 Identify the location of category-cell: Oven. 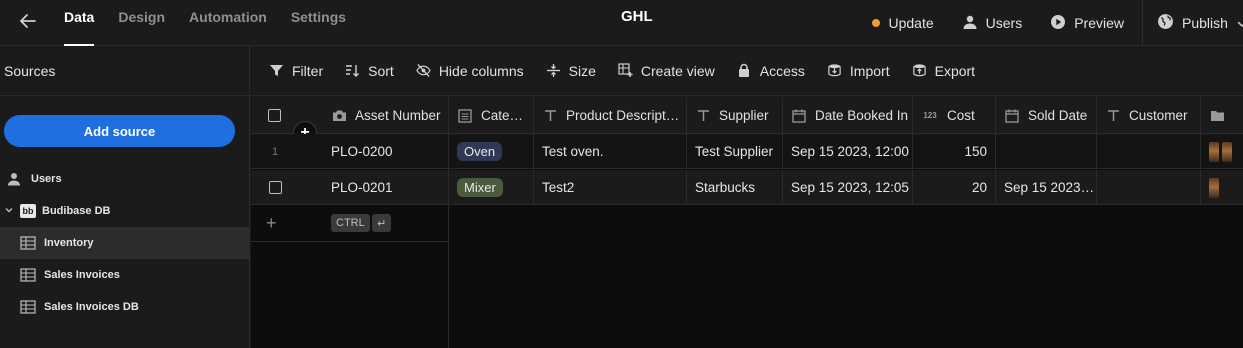
(491, 151).